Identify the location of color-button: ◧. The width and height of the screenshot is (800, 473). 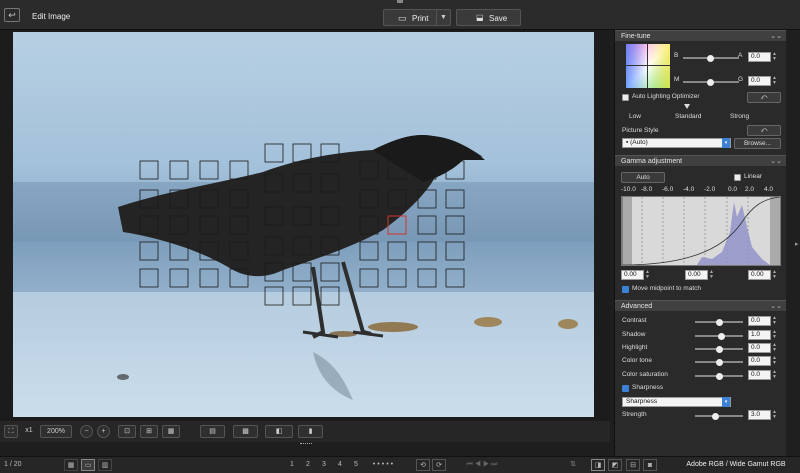
(279, 431).